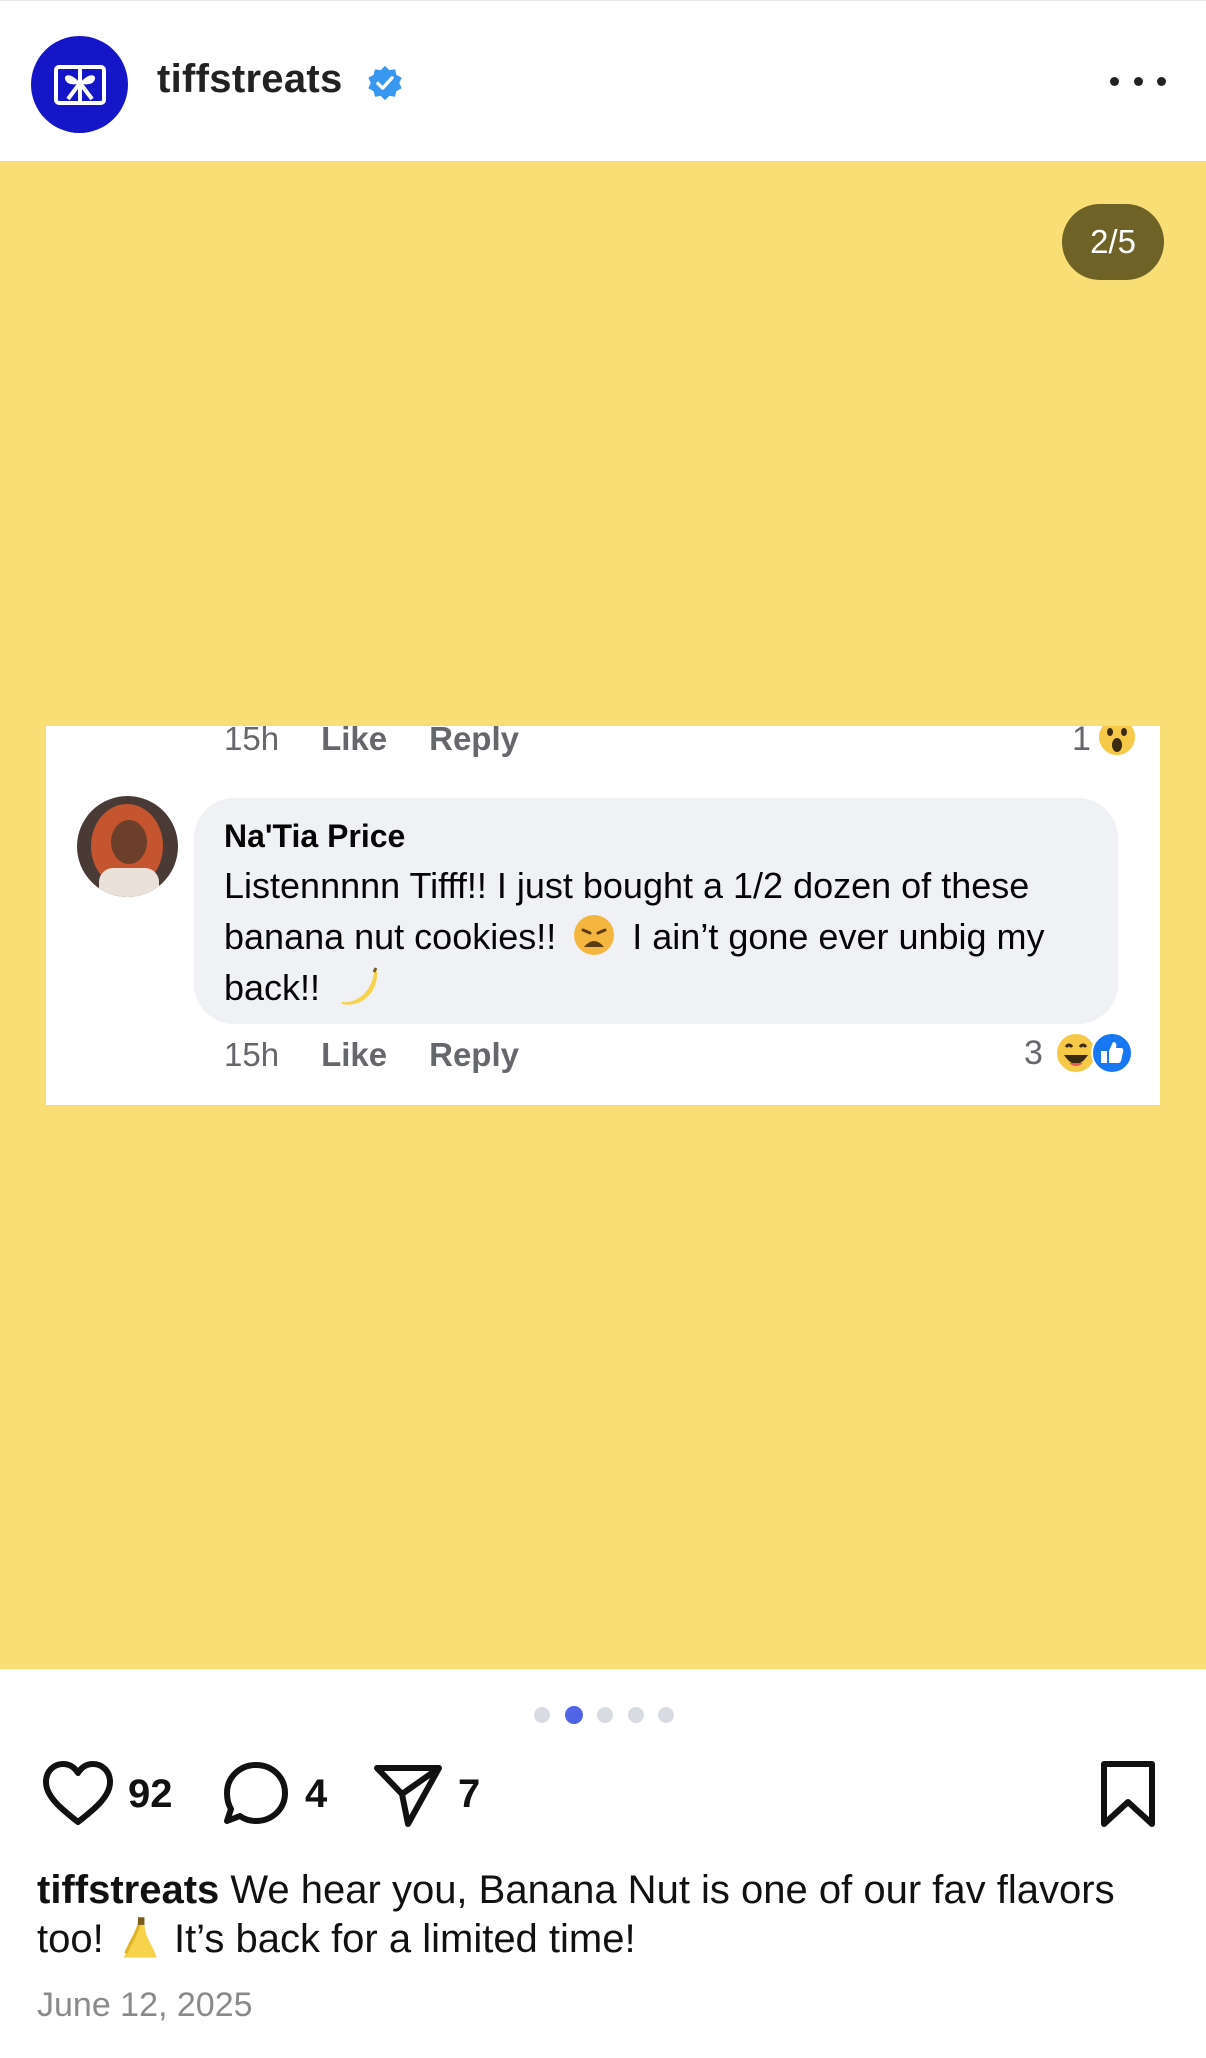  What do you see at coordinates (1138, 81) in the screenshot?
I see `more-options-icon` at bounding box center [1138, 81].